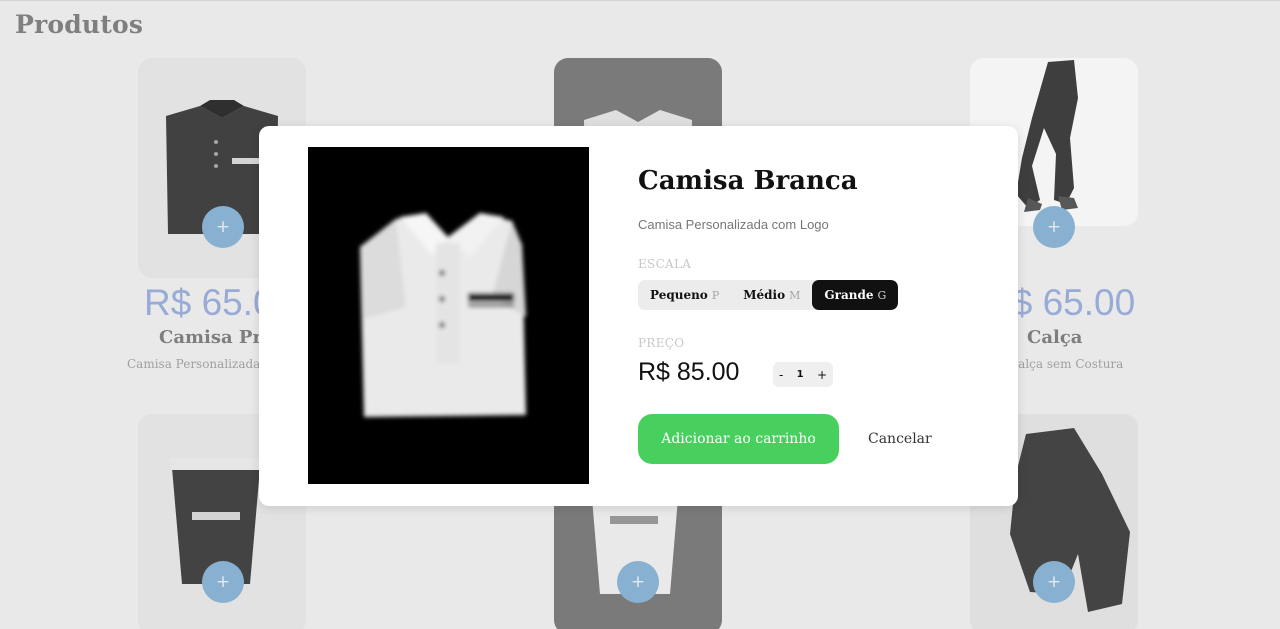 Image resolution: width=1280 pixels, height=629 pixels. I want to click on add-to-cart-button: Adicionar ao carrinho, so click(738, 439).